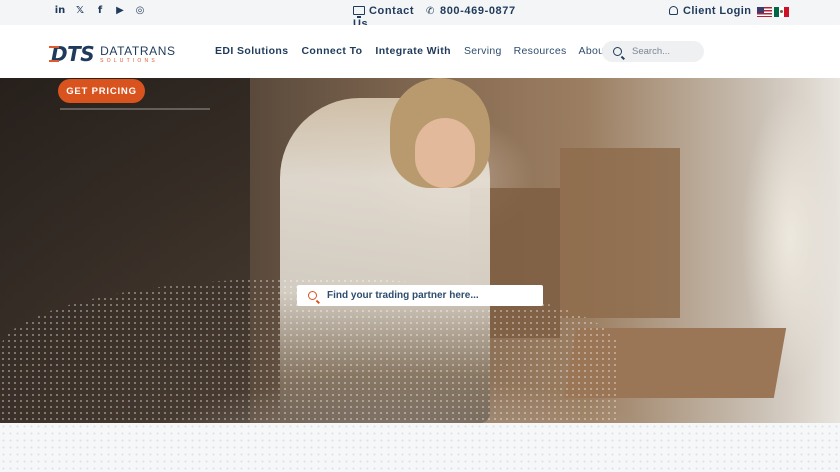  Describe the element at coordinates (540, 51) in the screenshot. I see `nav-item-resources: Resources` at that location.